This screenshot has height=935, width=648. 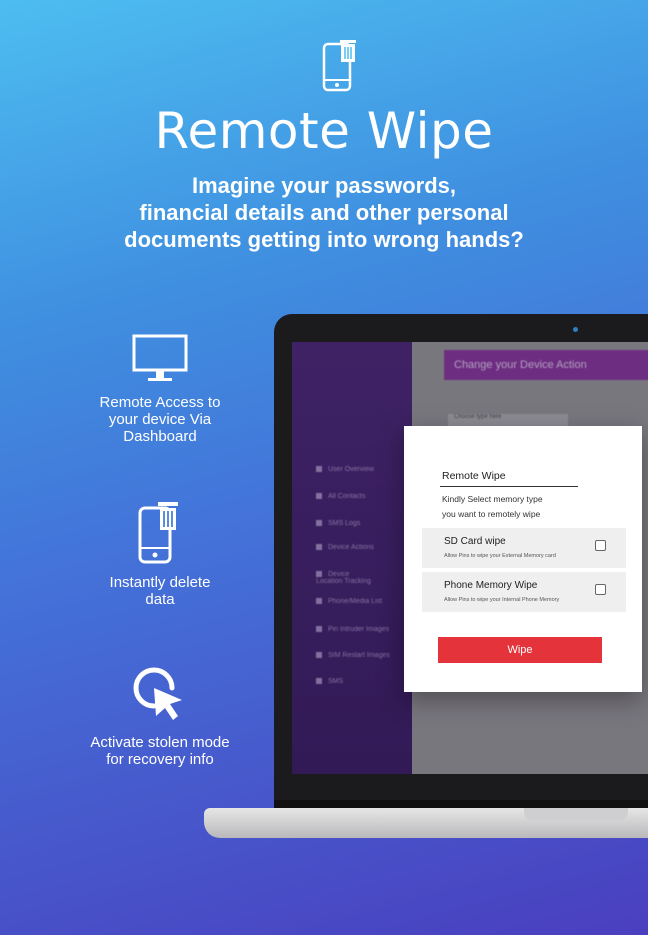 I want to click on feature-label: Instantly delete, so click(x=160, y=582).